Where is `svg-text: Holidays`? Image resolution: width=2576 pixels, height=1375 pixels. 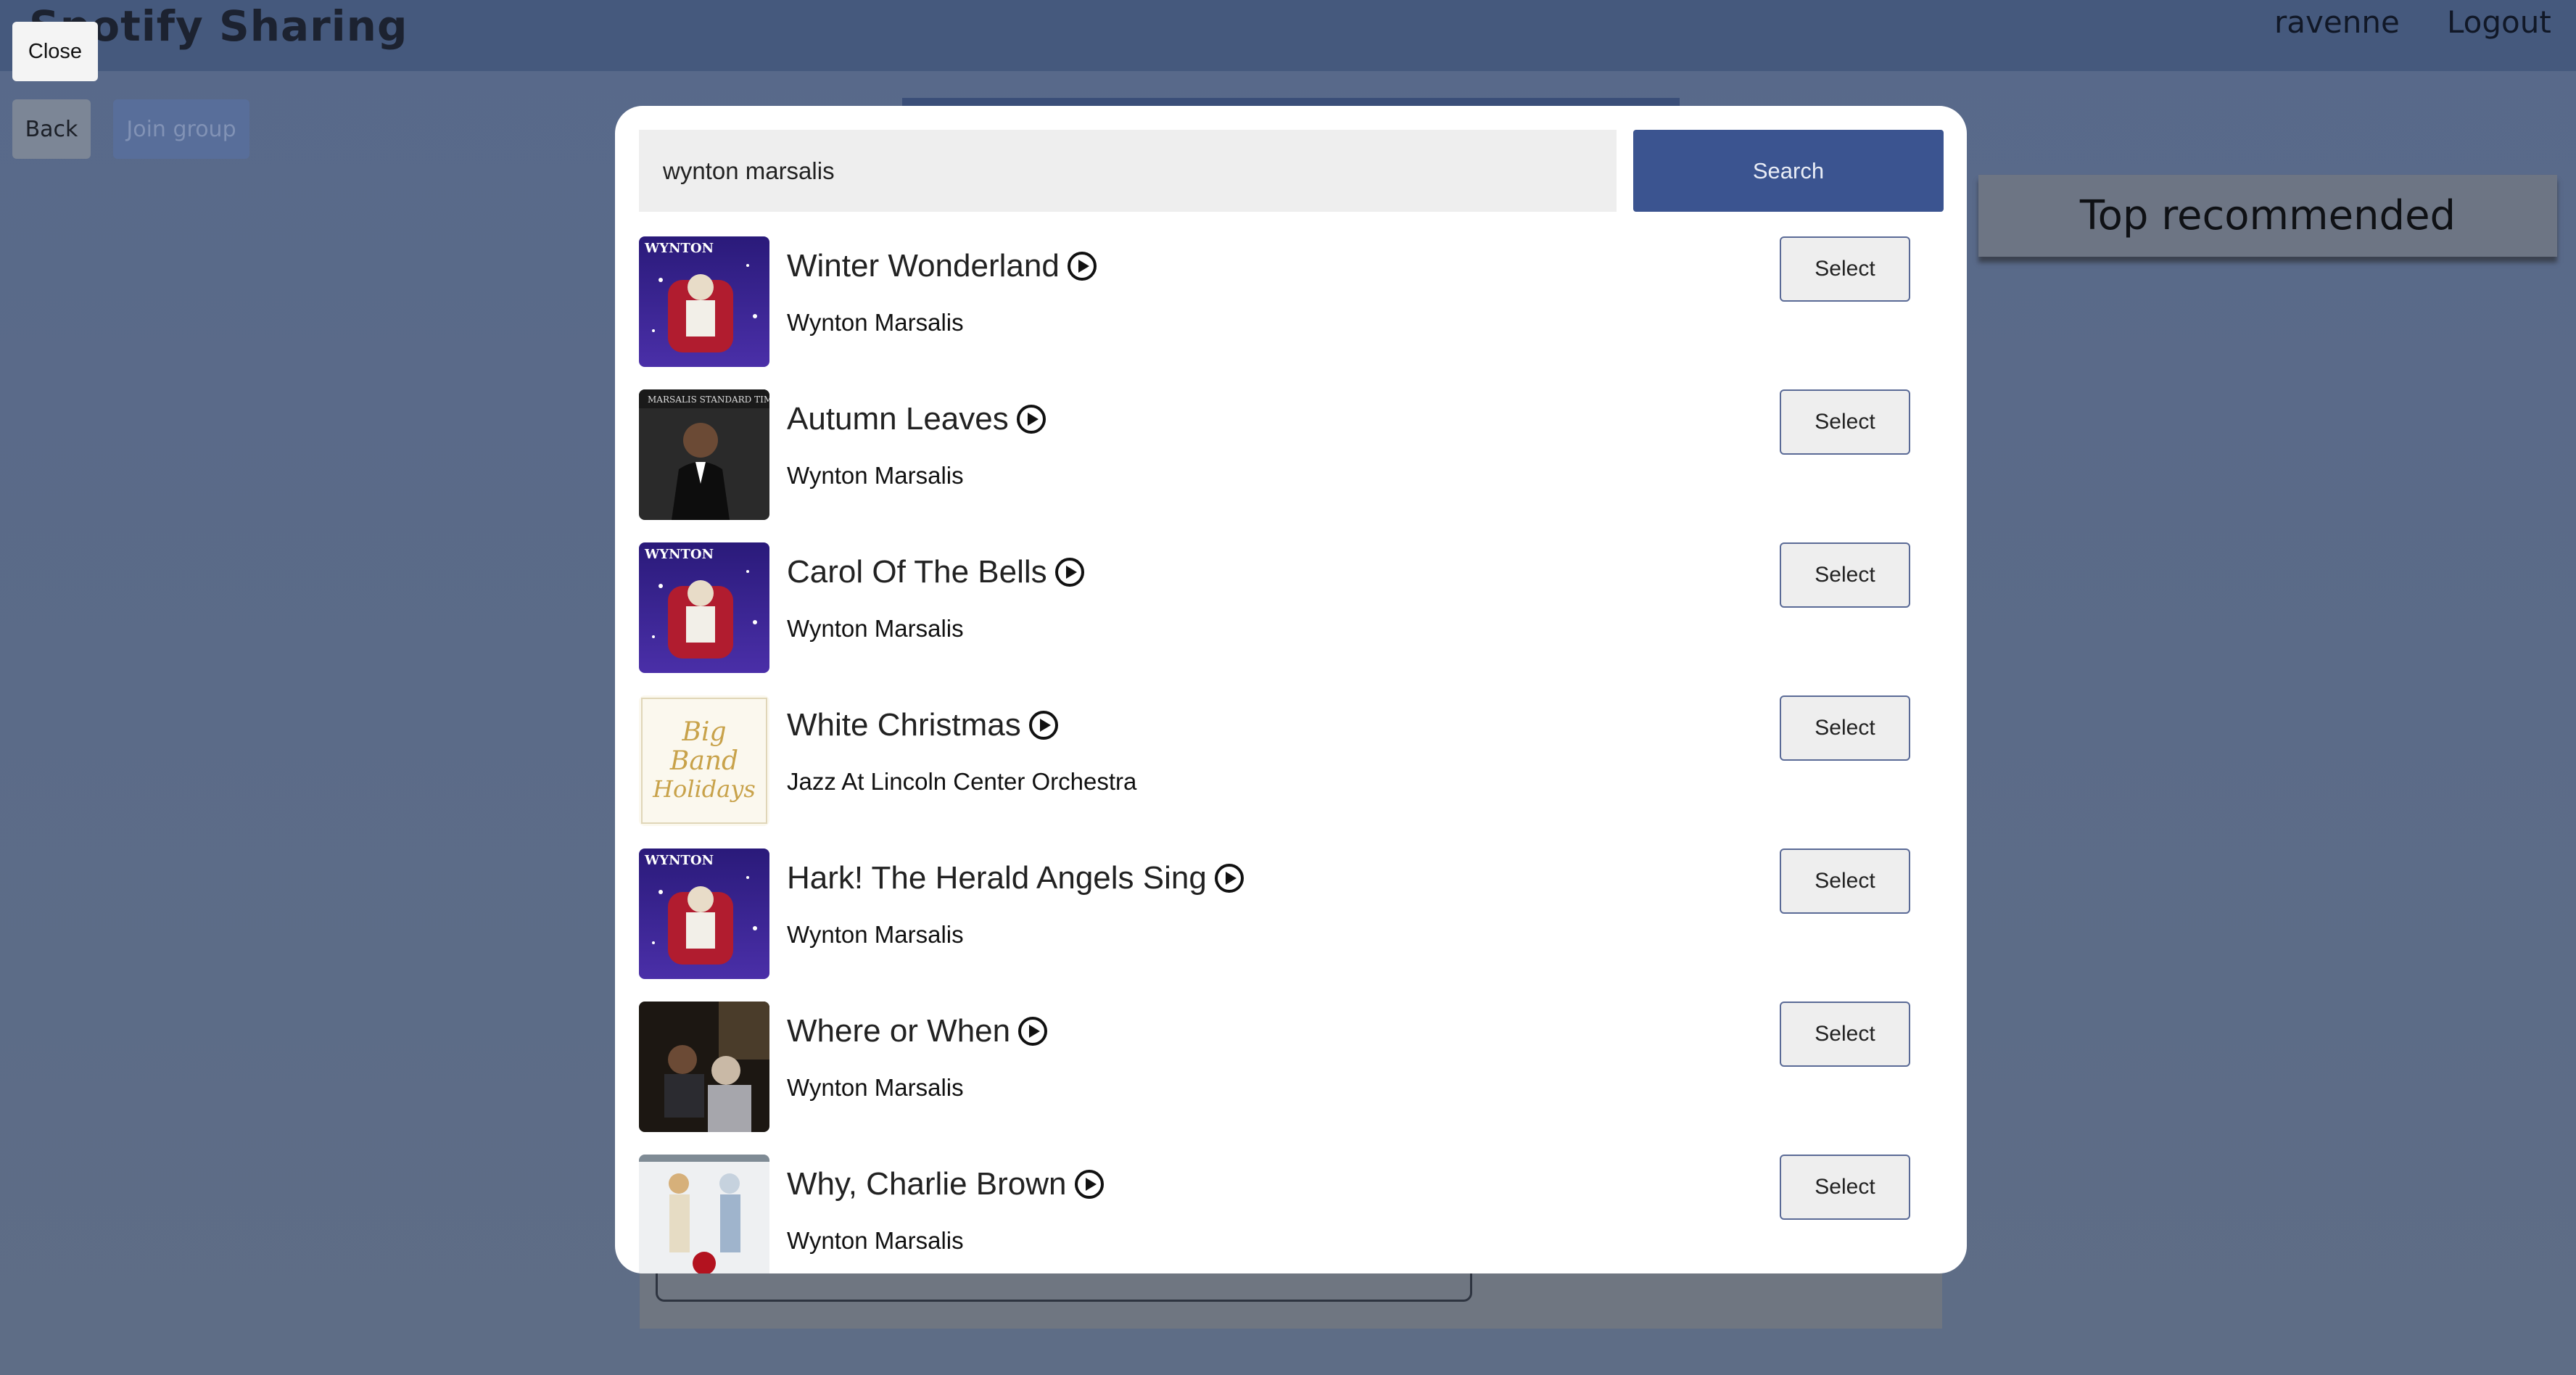 svg-text: Holidays is located at coordinates (704, 789).